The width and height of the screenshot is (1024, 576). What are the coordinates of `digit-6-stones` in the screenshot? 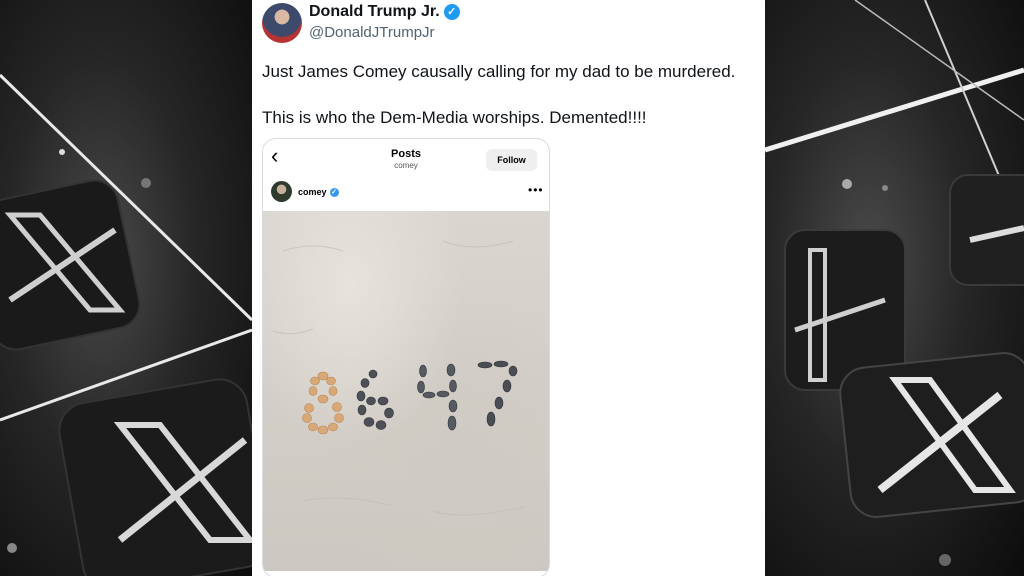 It's located at (375, 399).